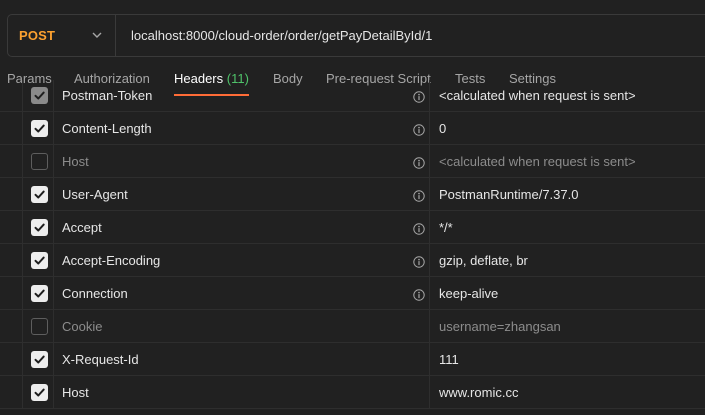  I want to click on header-row: Host www.romic.cc, so click(352, 392).